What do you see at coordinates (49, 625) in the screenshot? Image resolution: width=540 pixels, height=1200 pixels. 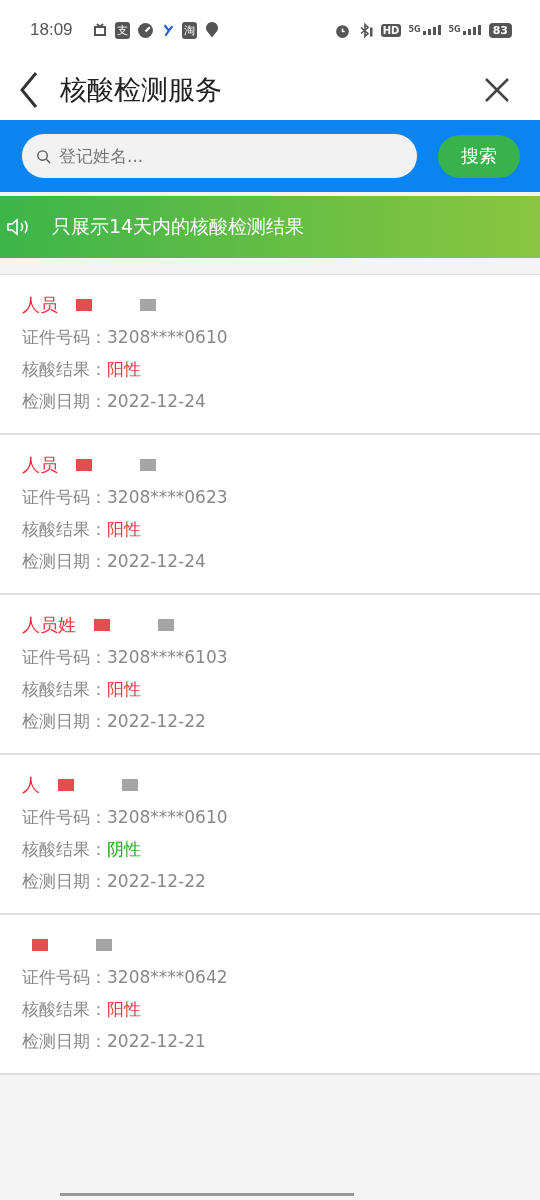 I see `person-name: 人员姓` at bounding box center [49, 625].